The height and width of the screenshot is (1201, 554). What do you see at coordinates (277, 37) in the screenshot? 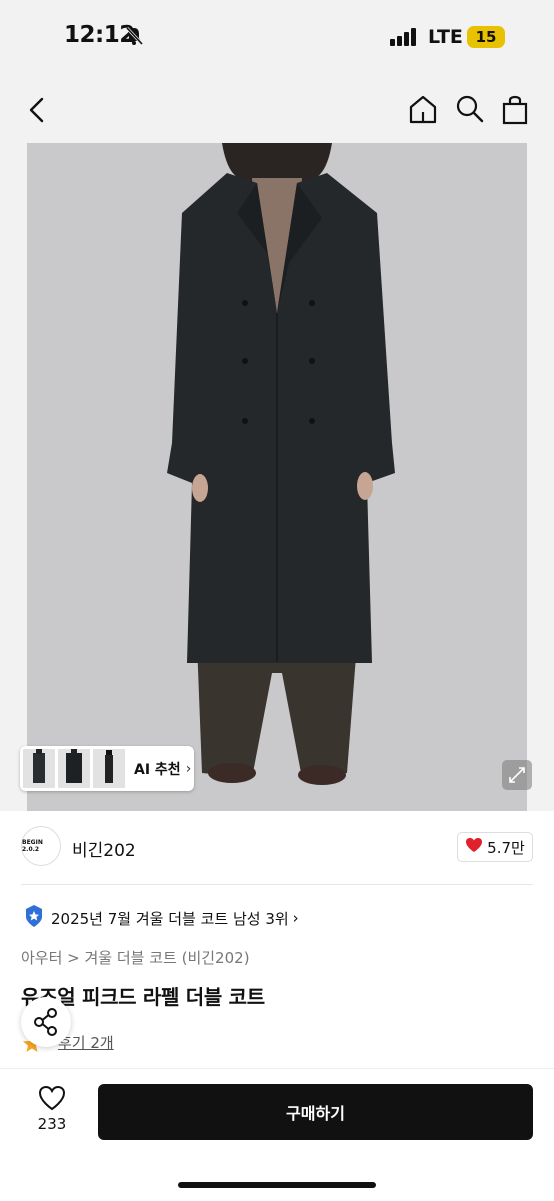
I see `status-bar: 12:12 LTE 15` at bounding box center [277, 37].